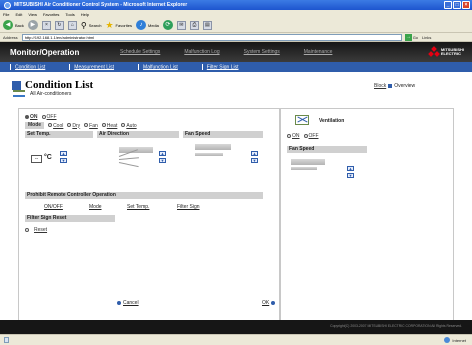 The image size is (472, 345). I want to click on favorites-button: ★ Favorites, so click(118, 25).